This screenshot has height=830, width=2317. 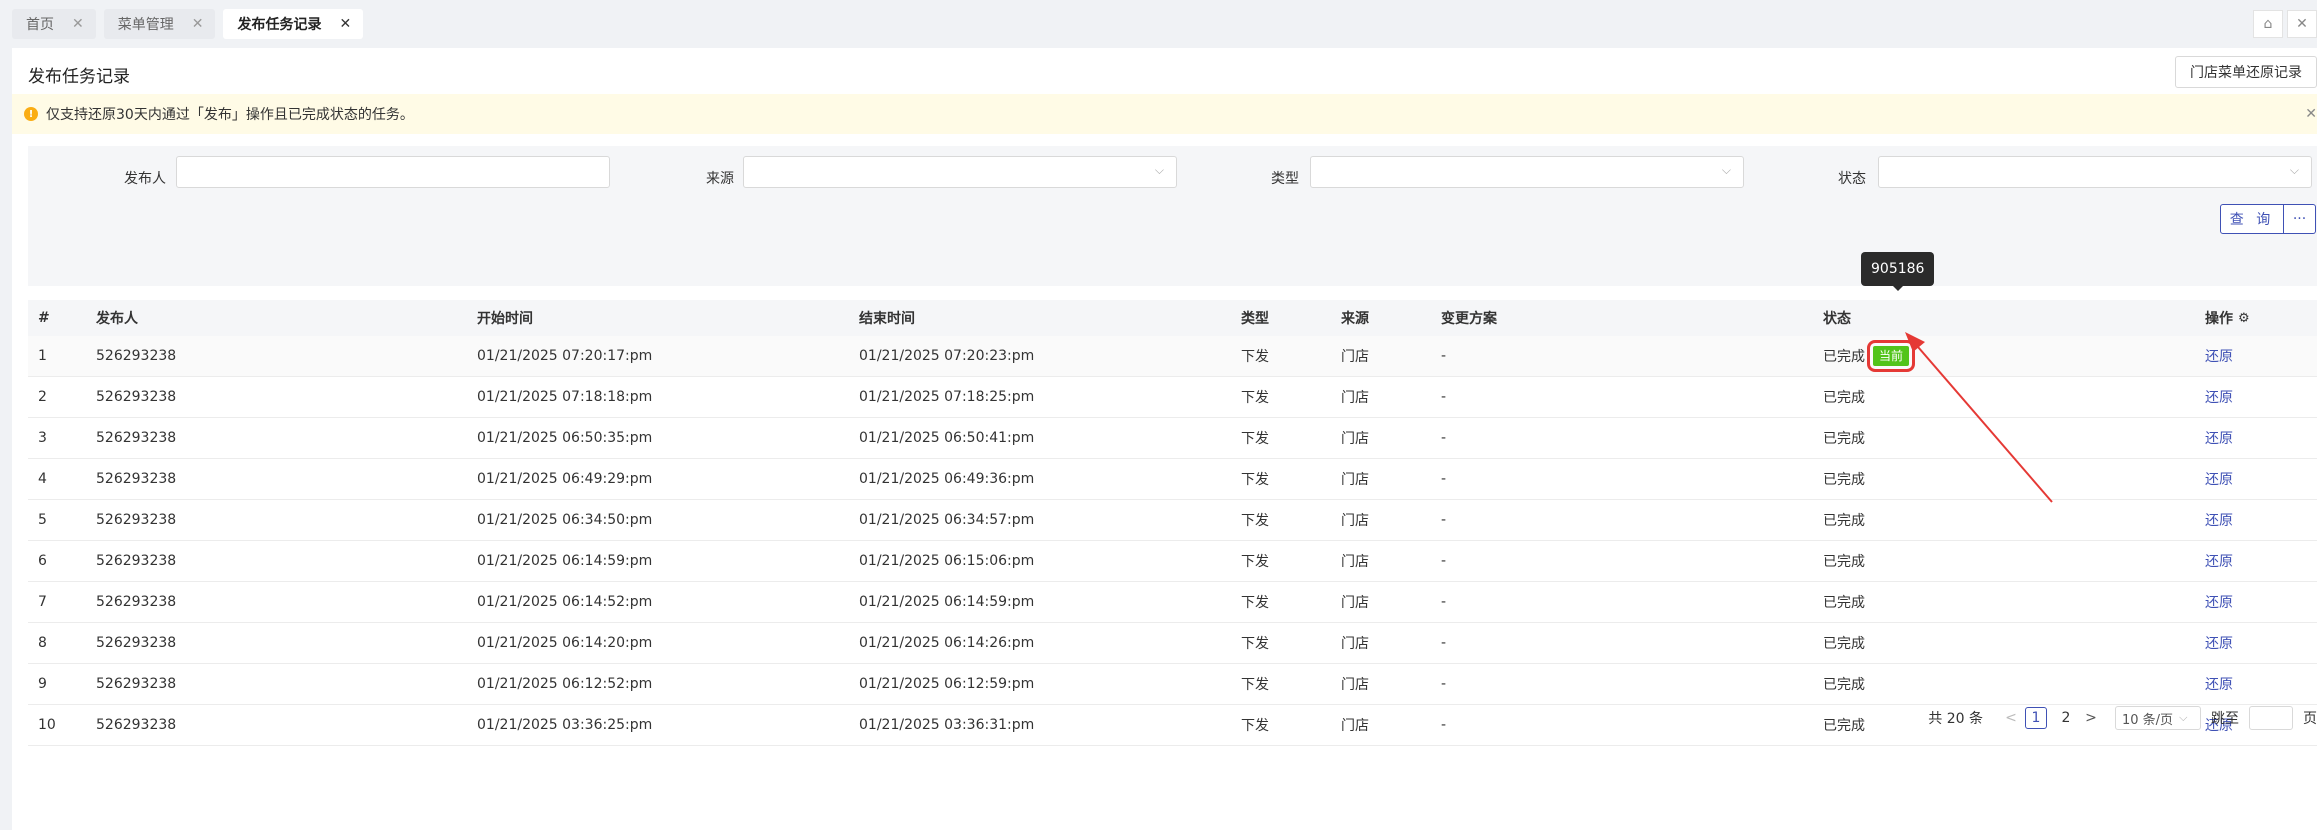 I want to click on cell-index: 8, so click(x=42, y=643).